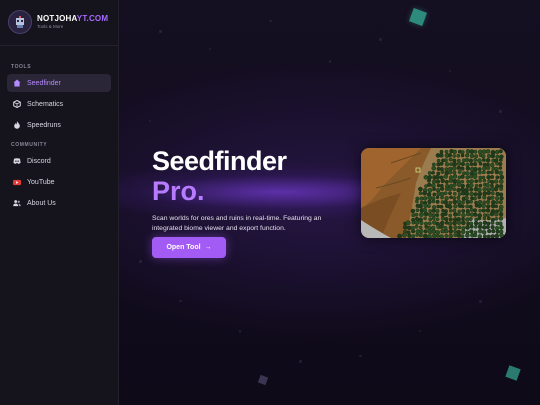 The width and height of the screenshot is (540, 405). Describe the element at coordinates (59, 161) in the screenshot. I see `sidebar-item-discord: Discord` at that location.